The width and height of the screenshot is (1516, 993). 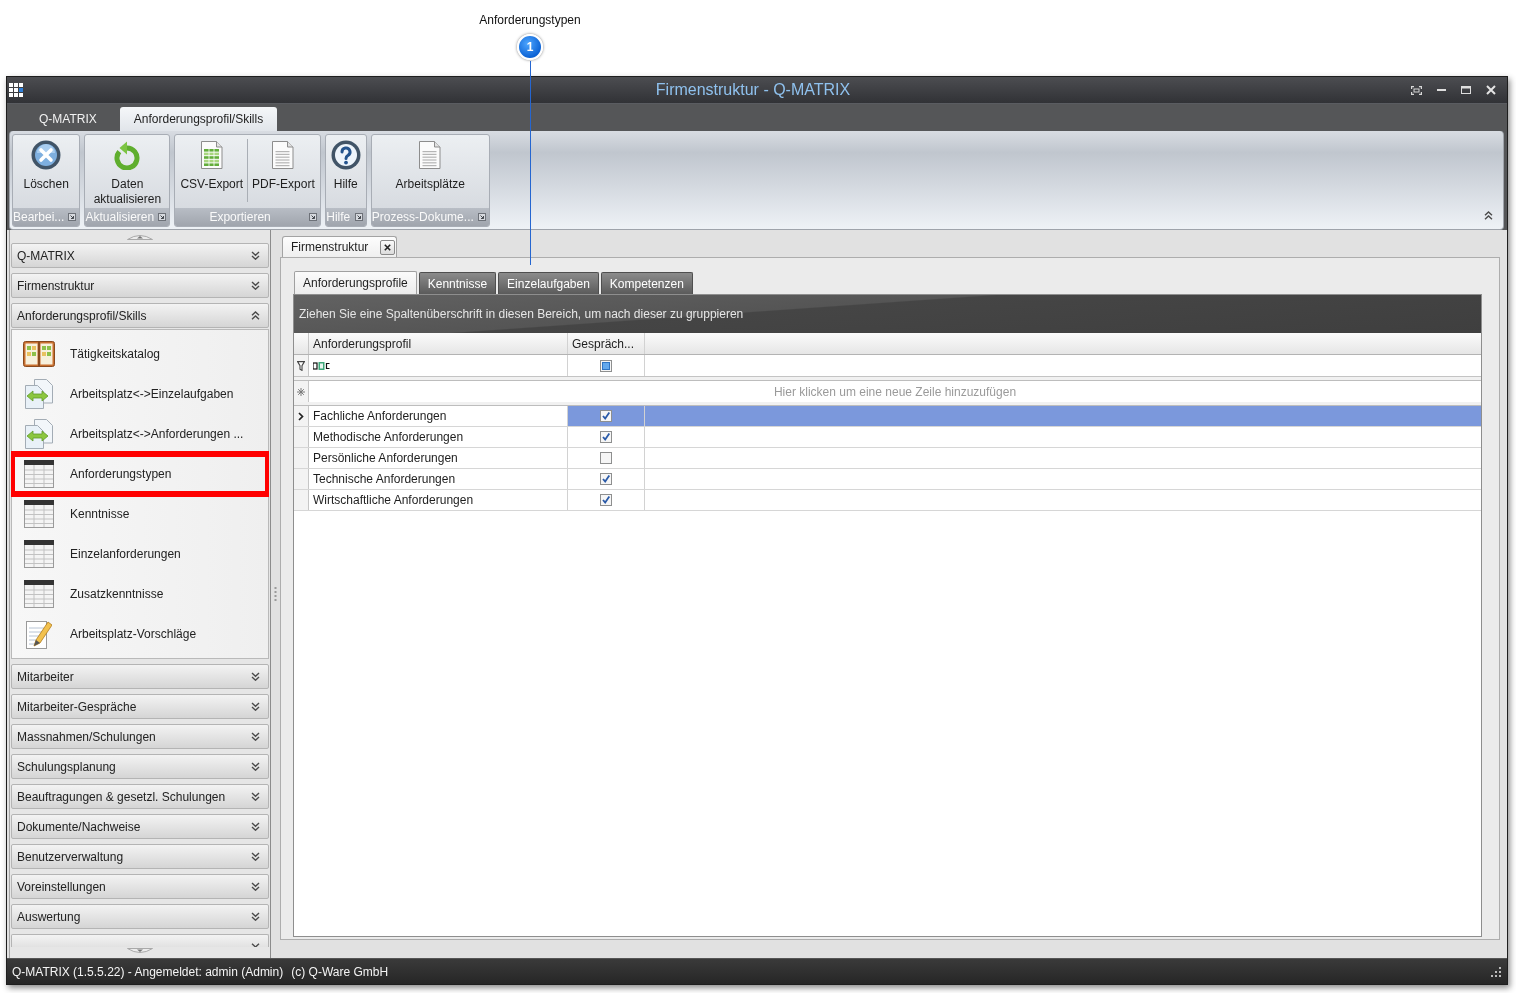 I want to click on spreadsheet-icon, so click(x=211, y=155).